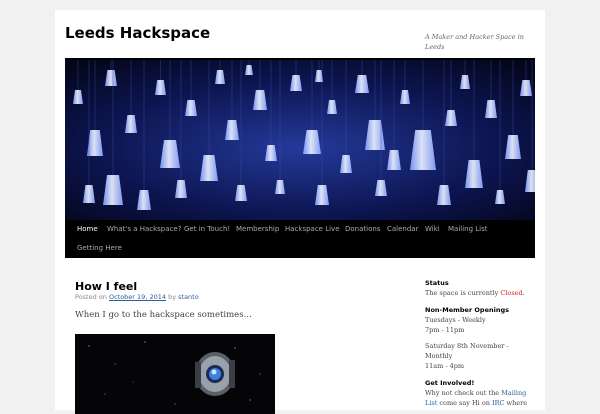  I want to click on post-meta-prefix: Posted on, so click(91, 297).